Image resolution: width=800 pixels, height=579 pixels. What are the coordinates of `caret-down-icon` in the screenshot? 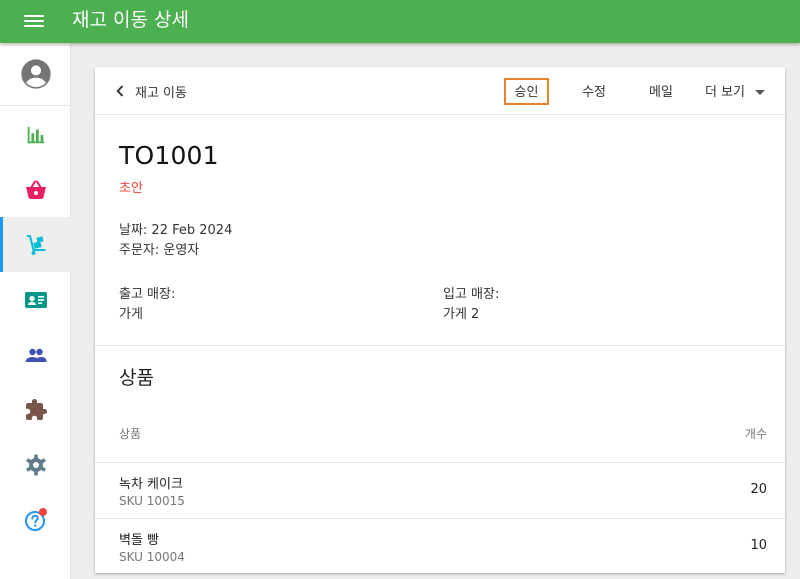 It's located at (760, 92).